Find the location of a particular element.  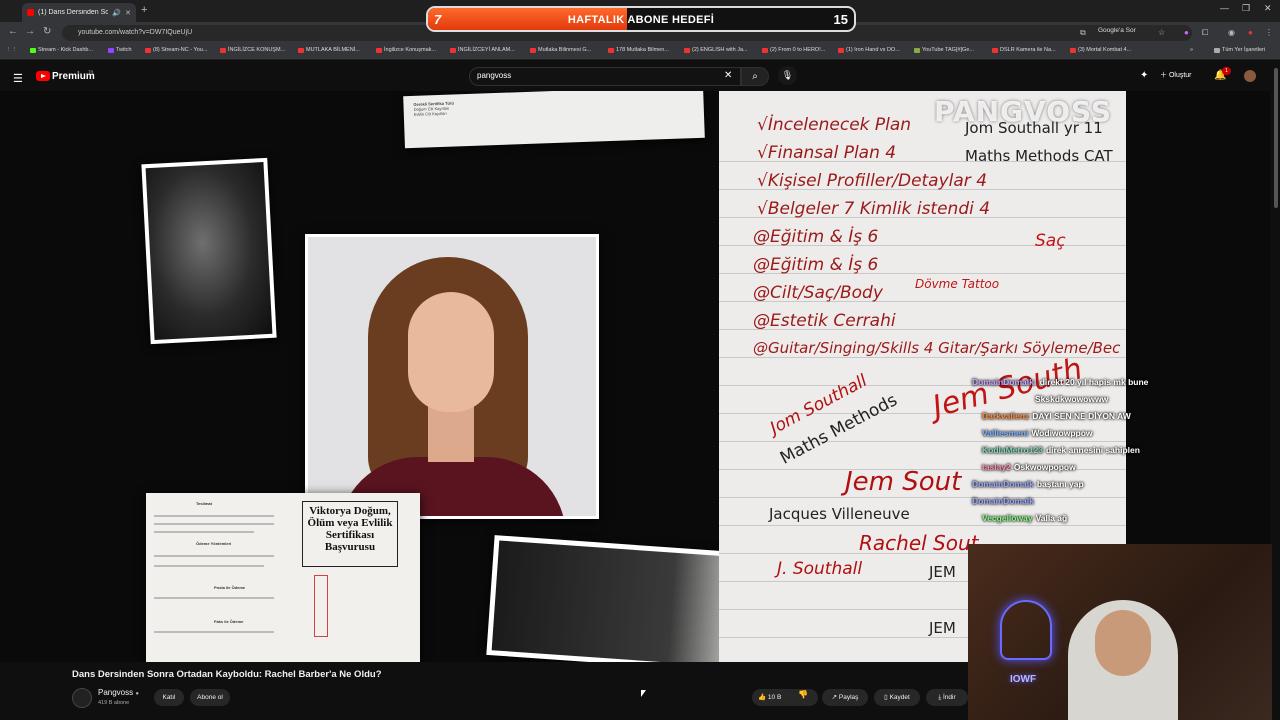

google-sor-button: Google'a Sor is located at coordinates (1117, 30).